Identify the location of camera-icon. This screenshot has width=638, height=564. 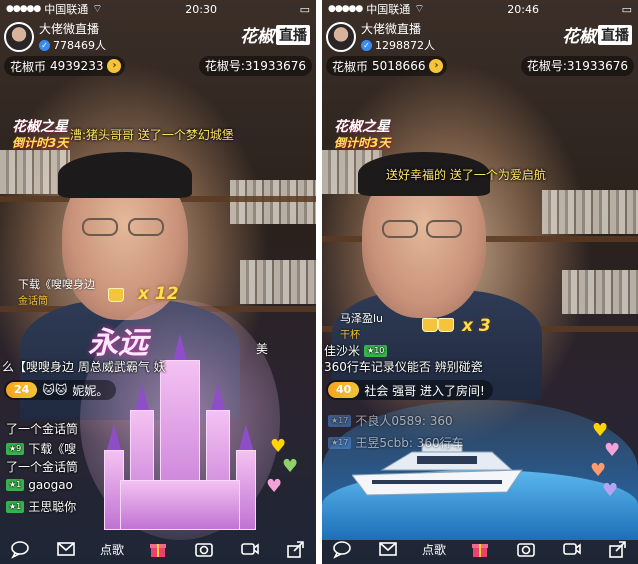
(204, 550).